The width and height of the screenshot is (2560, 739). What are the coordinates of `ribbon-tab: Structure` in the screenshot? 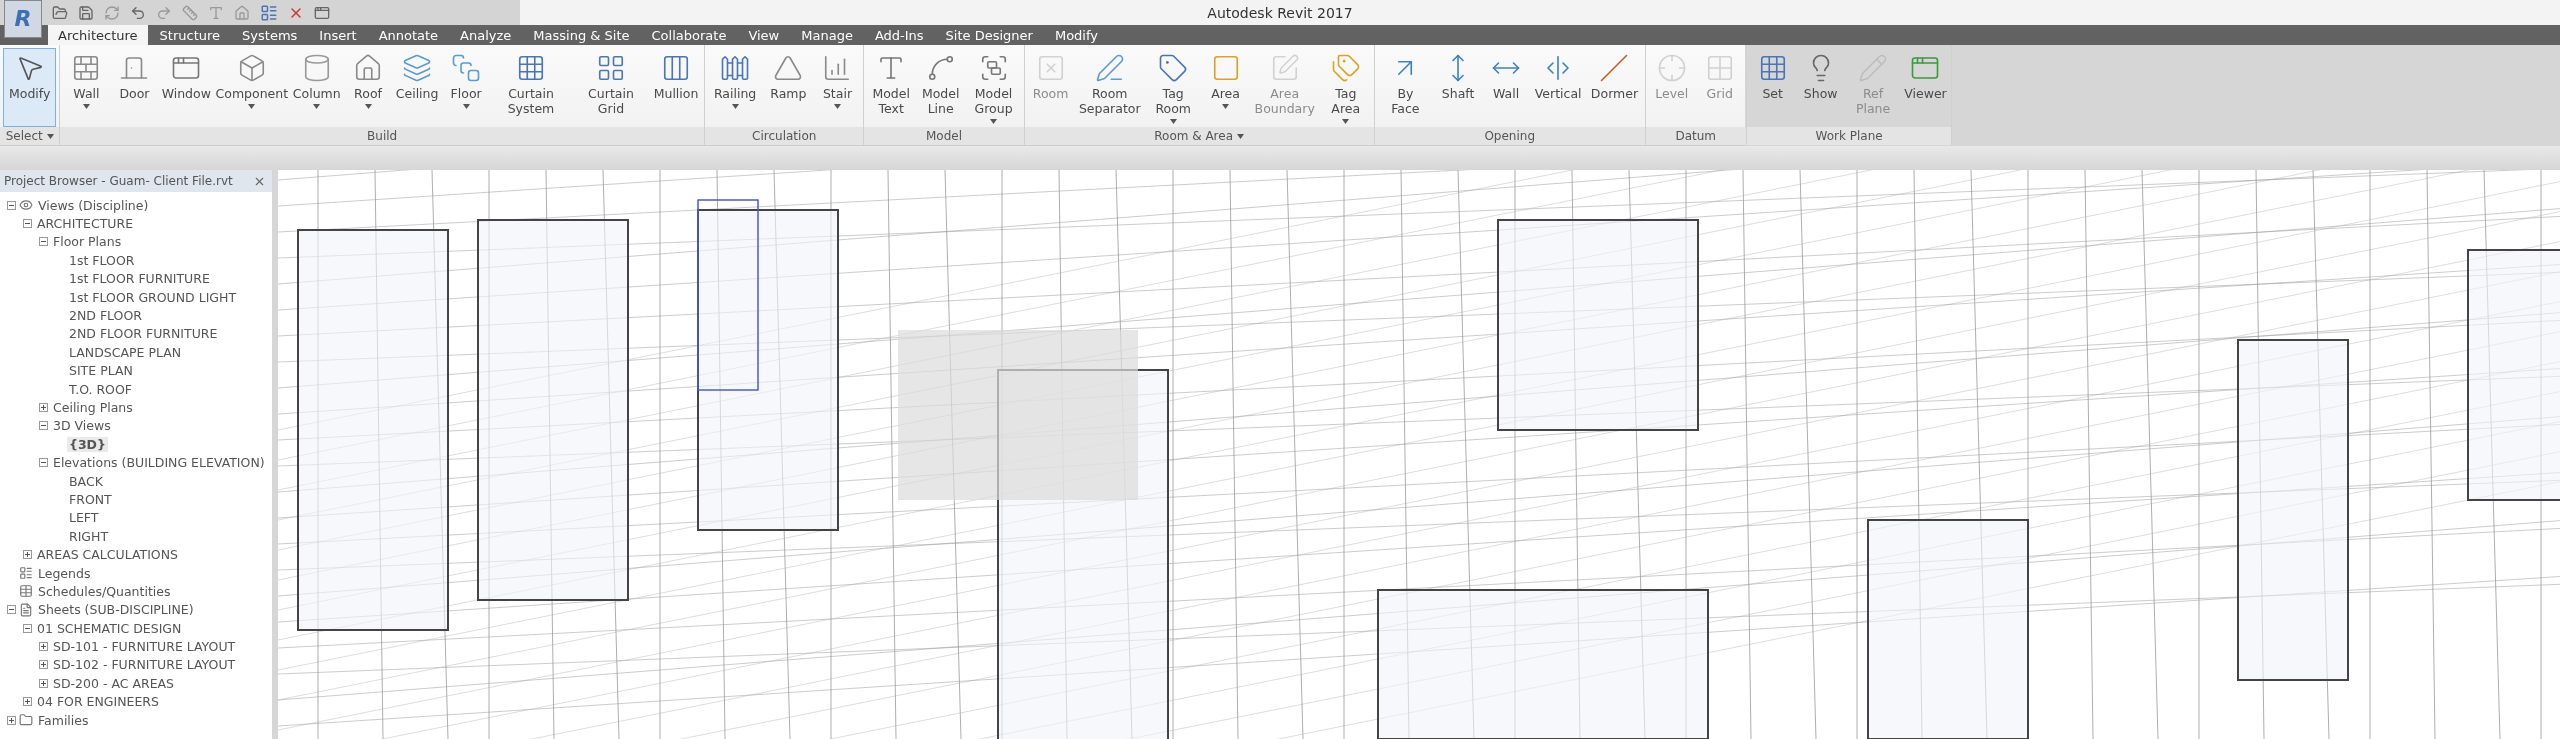 It's located at (190, 35).